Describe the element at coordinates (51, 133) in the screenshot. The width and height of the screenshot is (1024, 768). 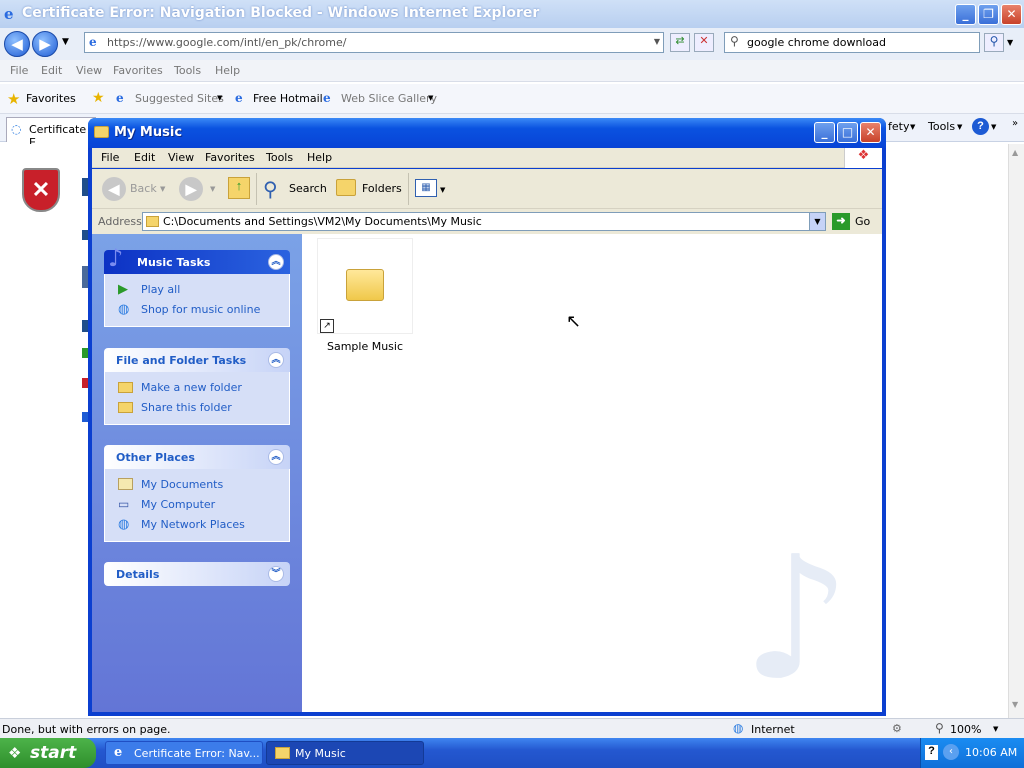
I see `ie-tab-certificate: ◌ Certificate E` at that location.